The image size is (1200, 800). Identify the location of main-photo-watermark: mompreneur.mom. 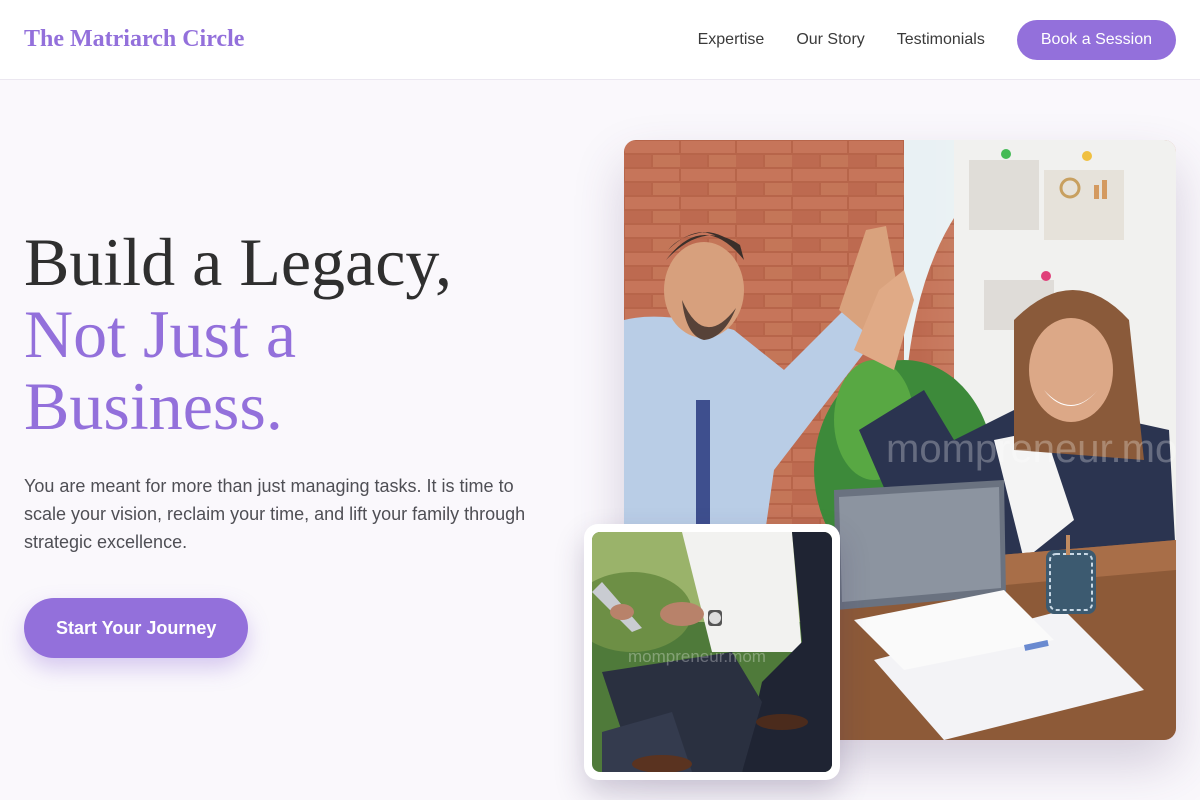
(1031, 449).